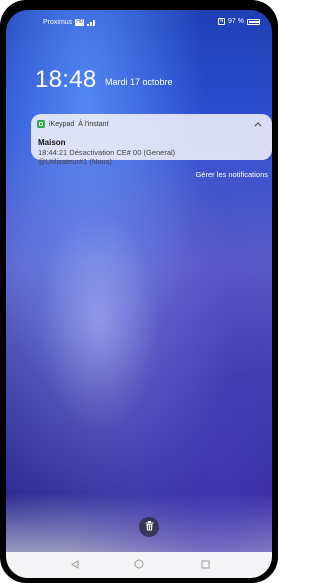 Image resolution: width=320 pixels, height=583 pixels. Describe the element at coordinates (139, 82) in the screenshot. I see `lockscreen-date: Mardi 17 octobre` at that location.